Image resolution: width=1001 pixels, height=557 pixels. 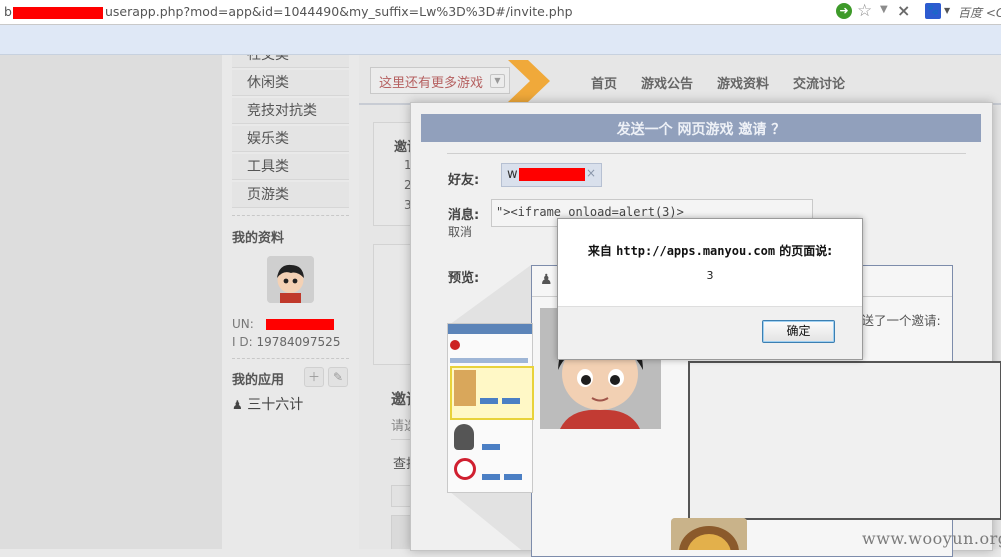 I want to click on thumb-highlight-image, so click(x=465, y=388).